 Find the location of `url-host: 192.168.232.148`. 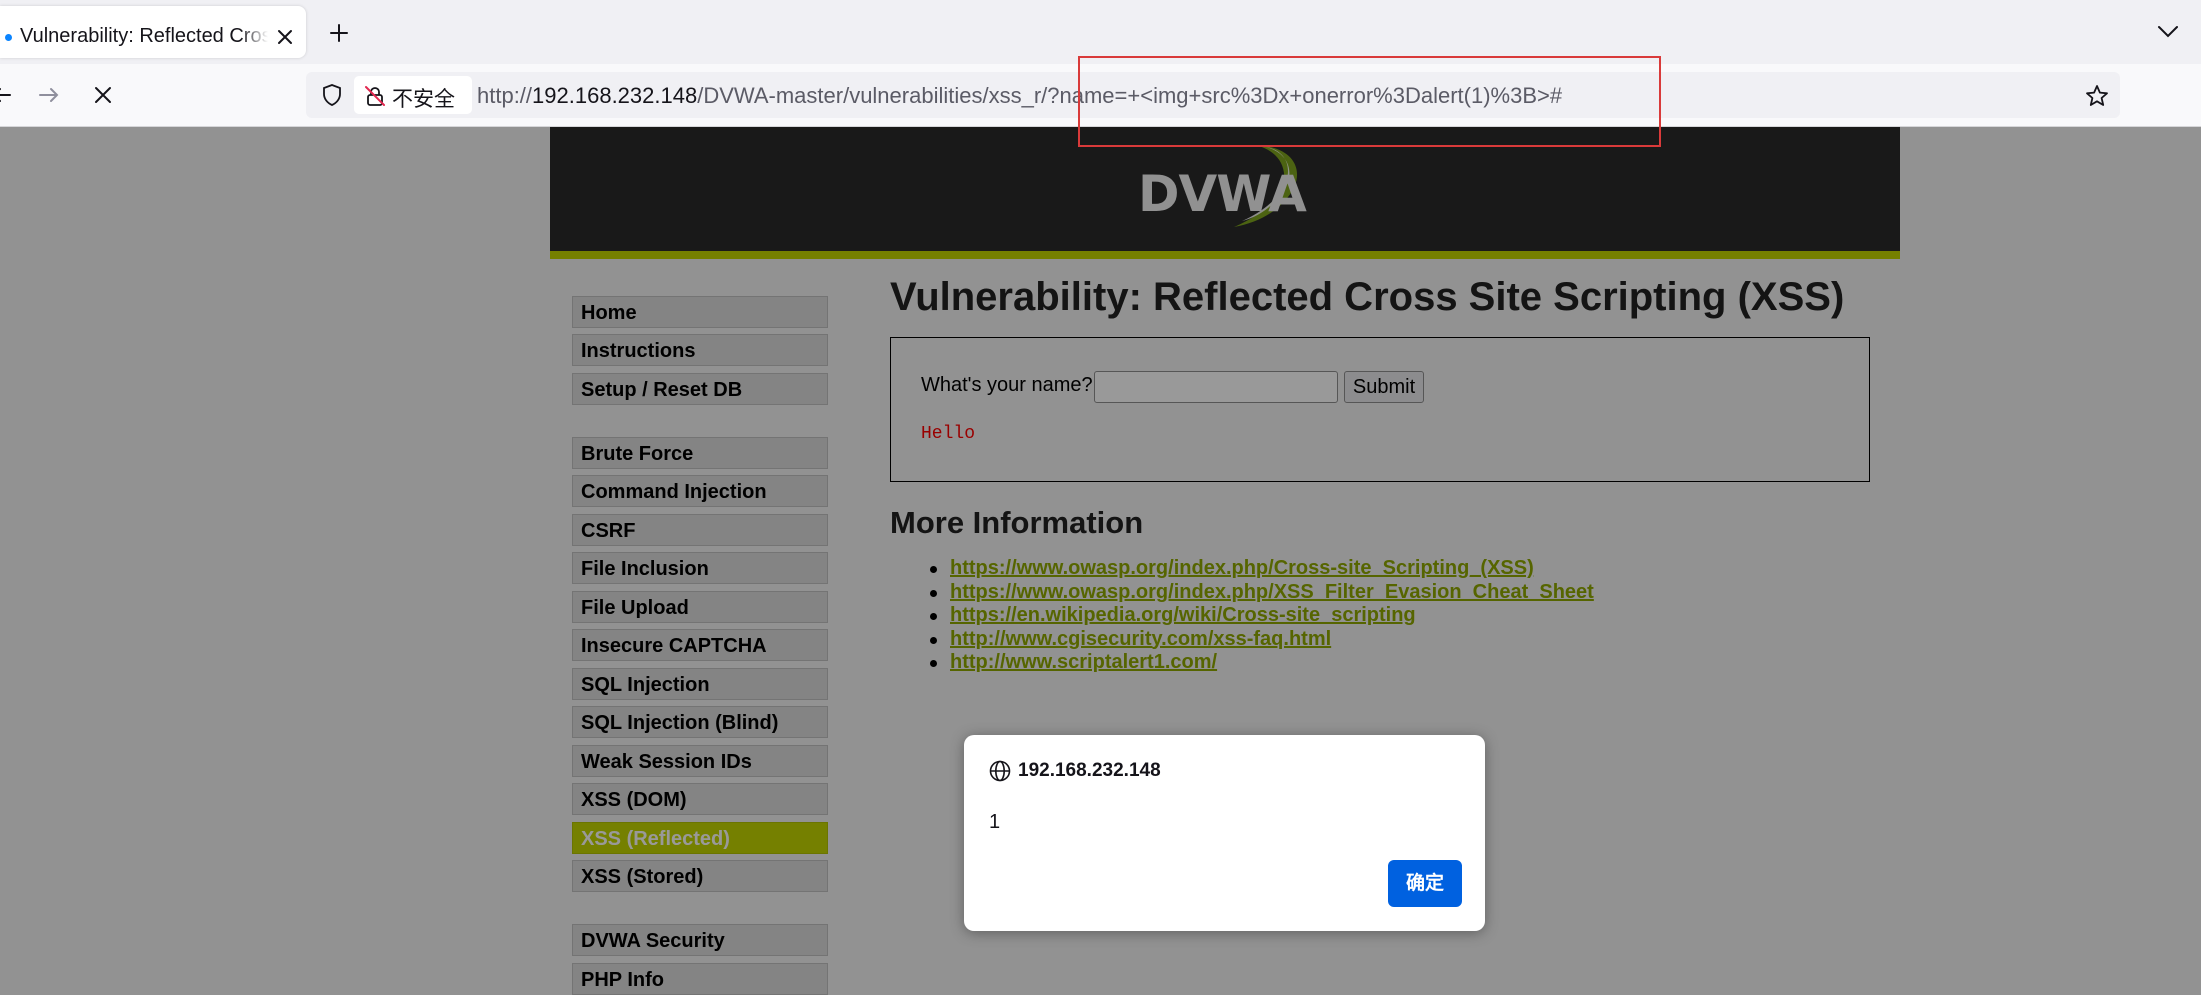

url-host: 192.168.232.148 is located at coordinates (615, 95).